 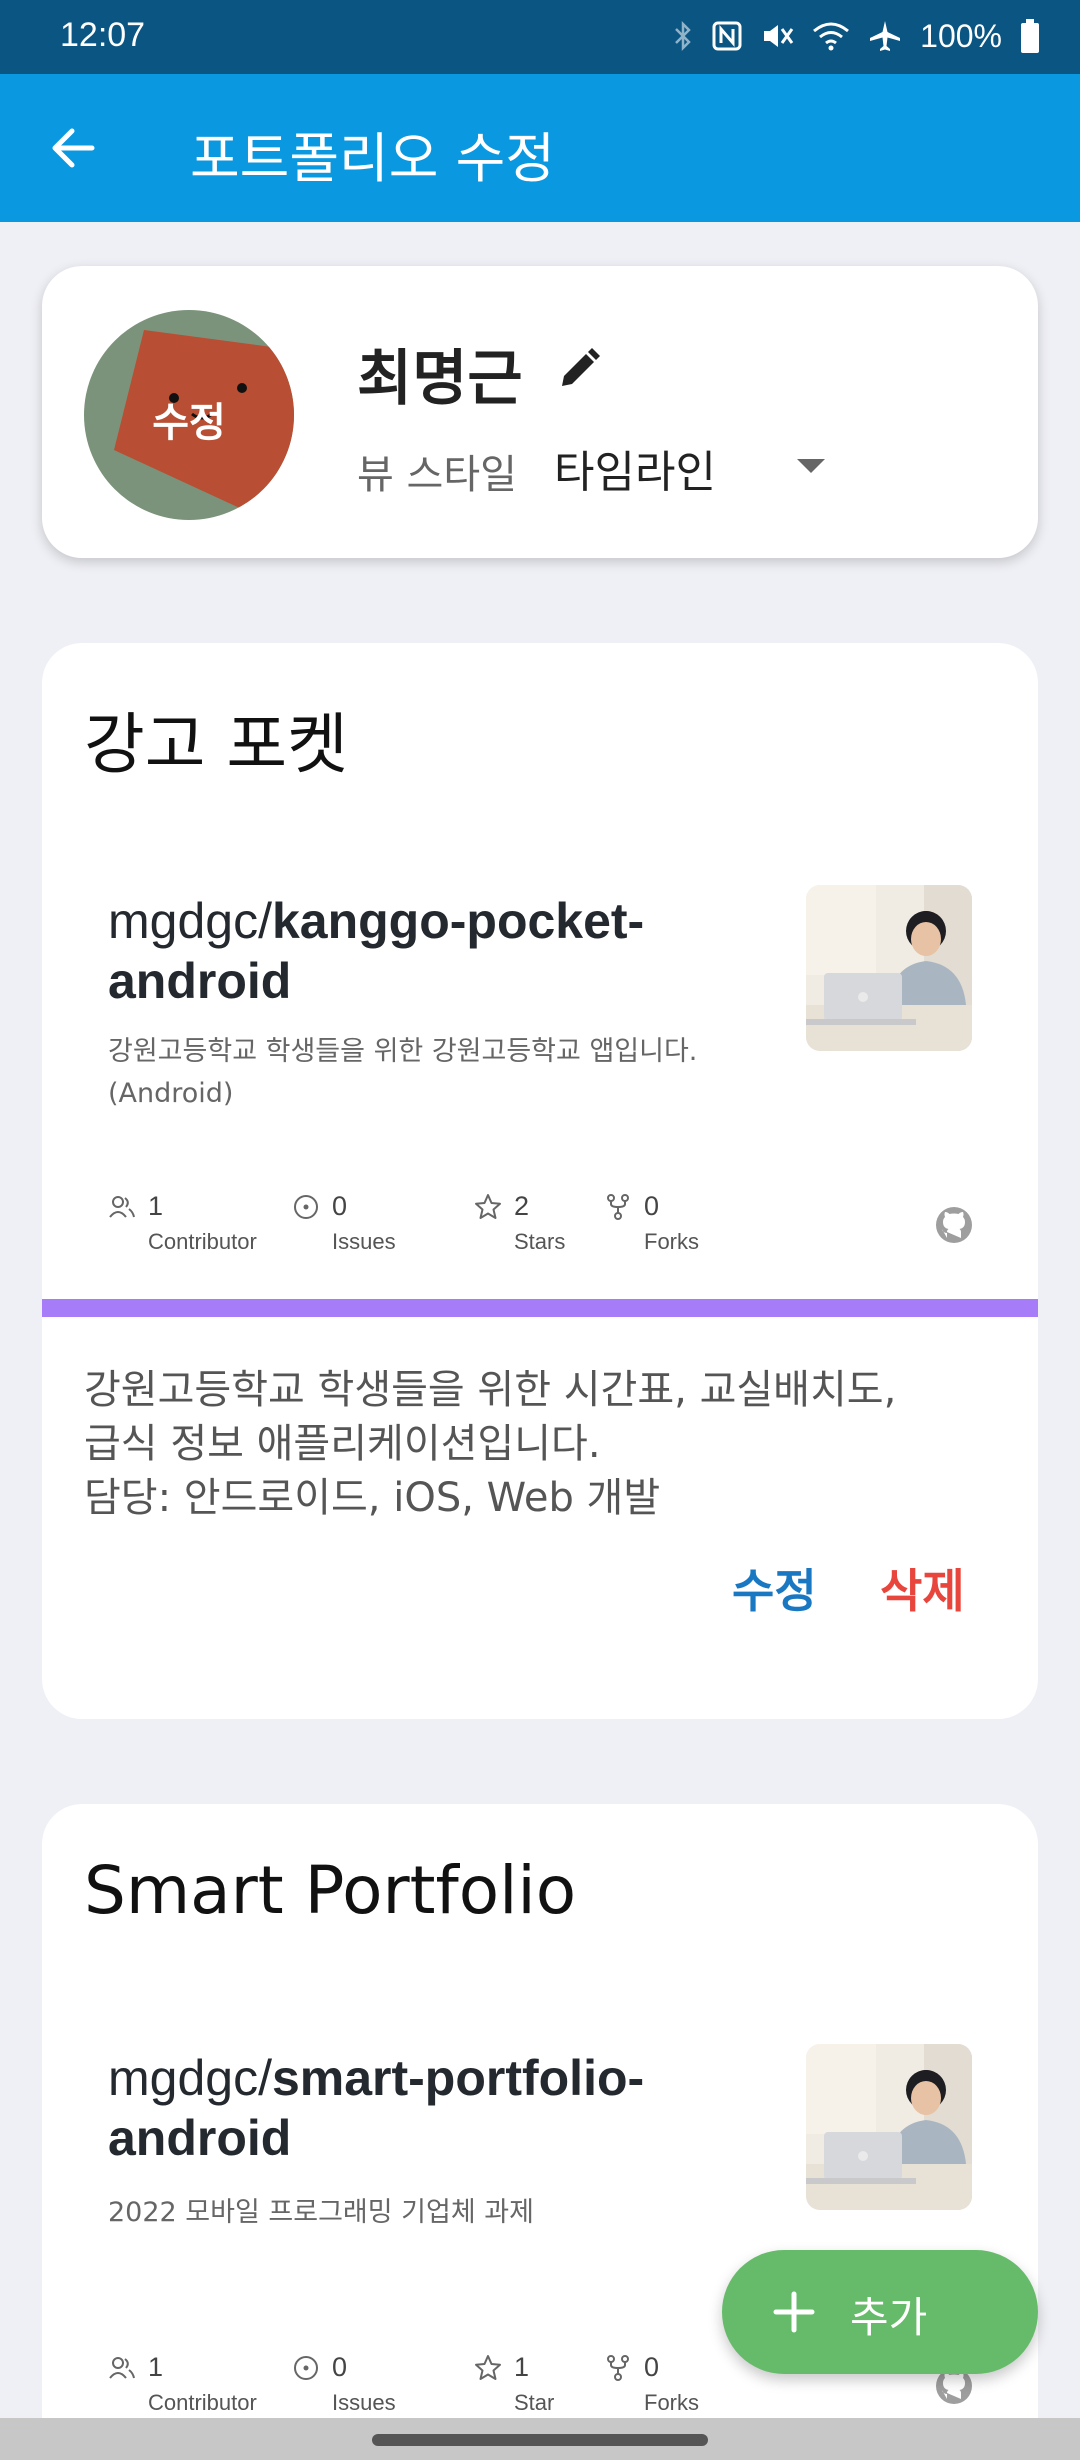 I want to click on nfc-icon, so click(x=727, y=36).